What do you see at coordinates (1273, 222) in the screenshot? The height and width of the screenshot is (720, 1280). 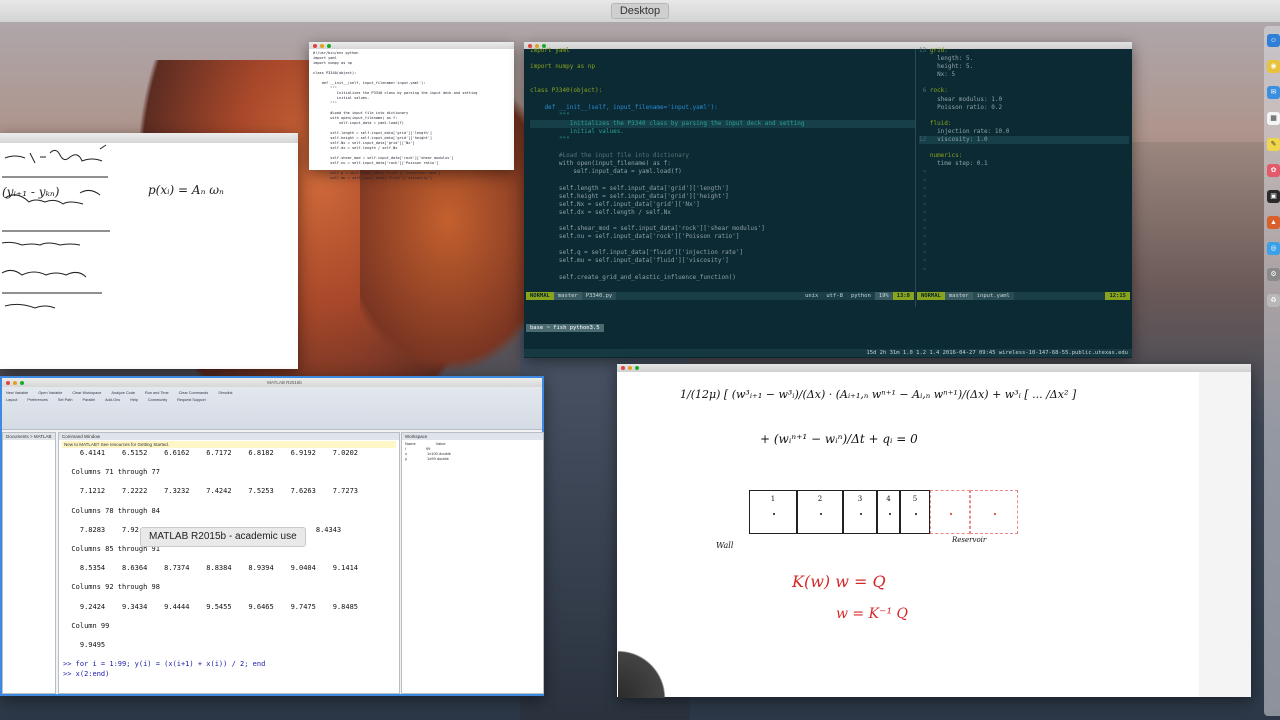 I see `matlab-icon: ▲` at bounding box center [1273, 222].